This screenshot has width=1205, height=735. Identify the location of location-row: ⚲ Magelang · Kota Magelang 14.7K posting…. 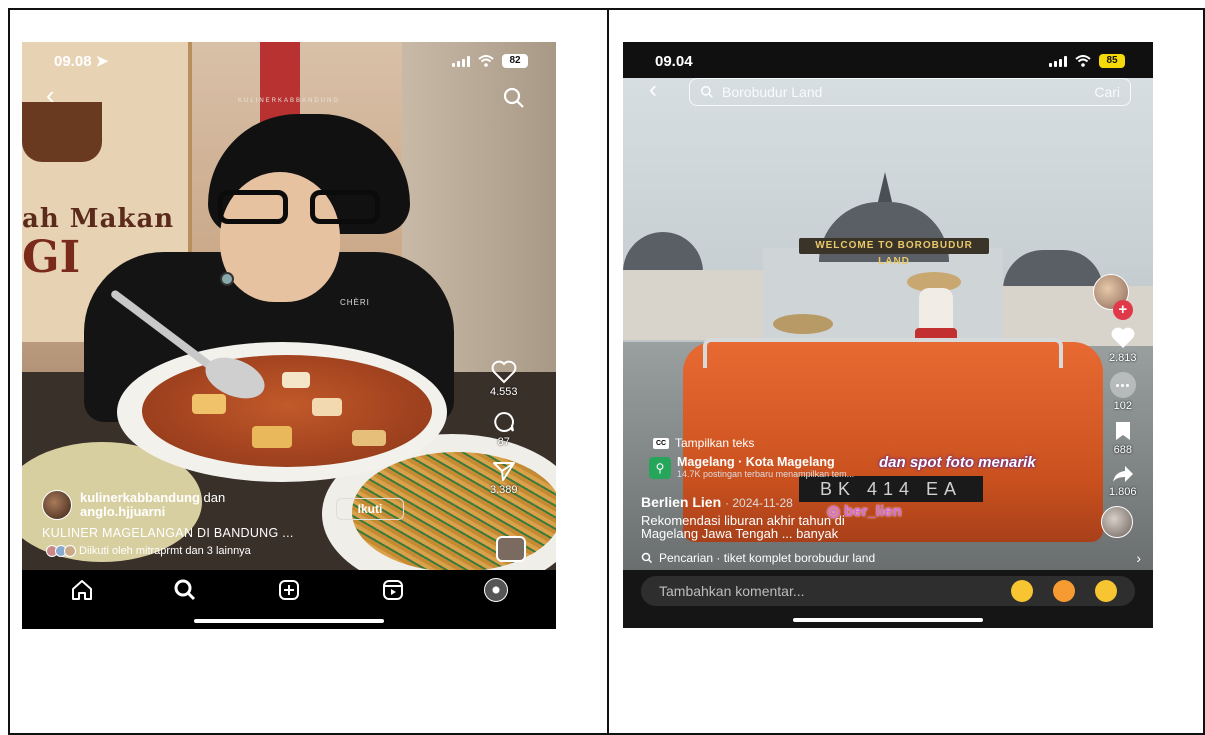
(751, 467).